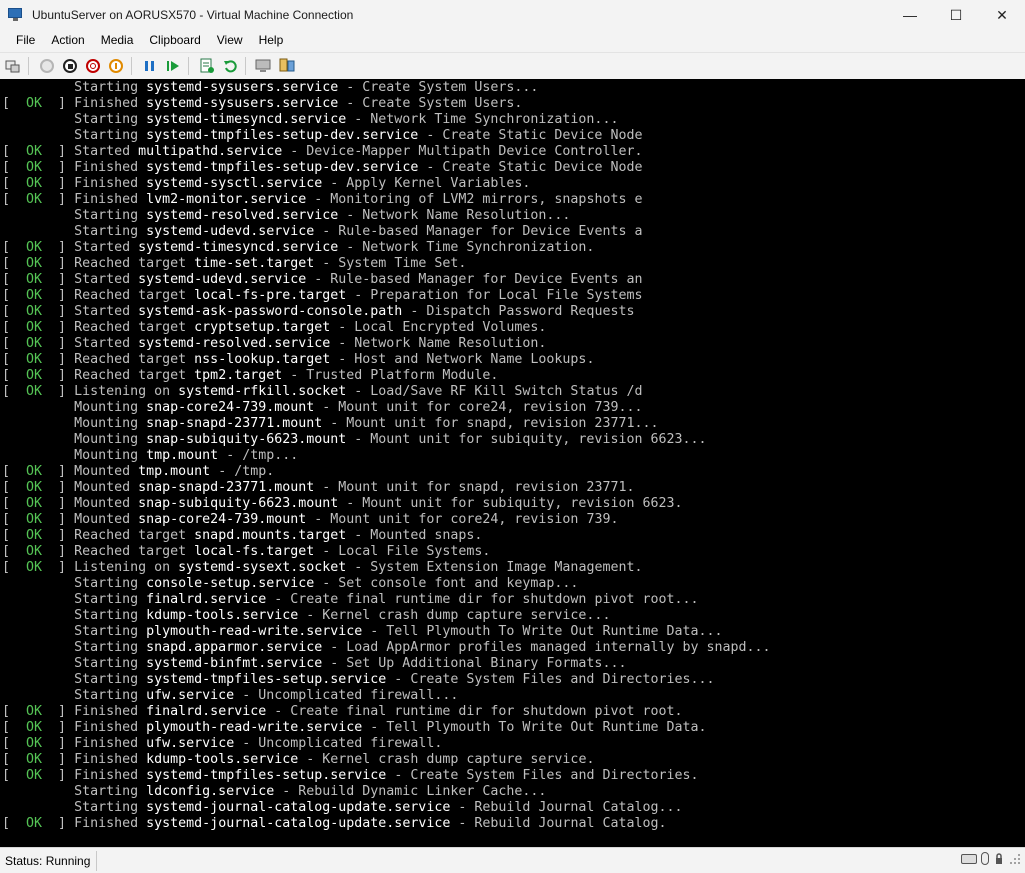 The height and width of the screenshot is (873, 1025). Describe the element at coordinates (271, 40) in the screenshot. I see `menu-help: Help` at that location.